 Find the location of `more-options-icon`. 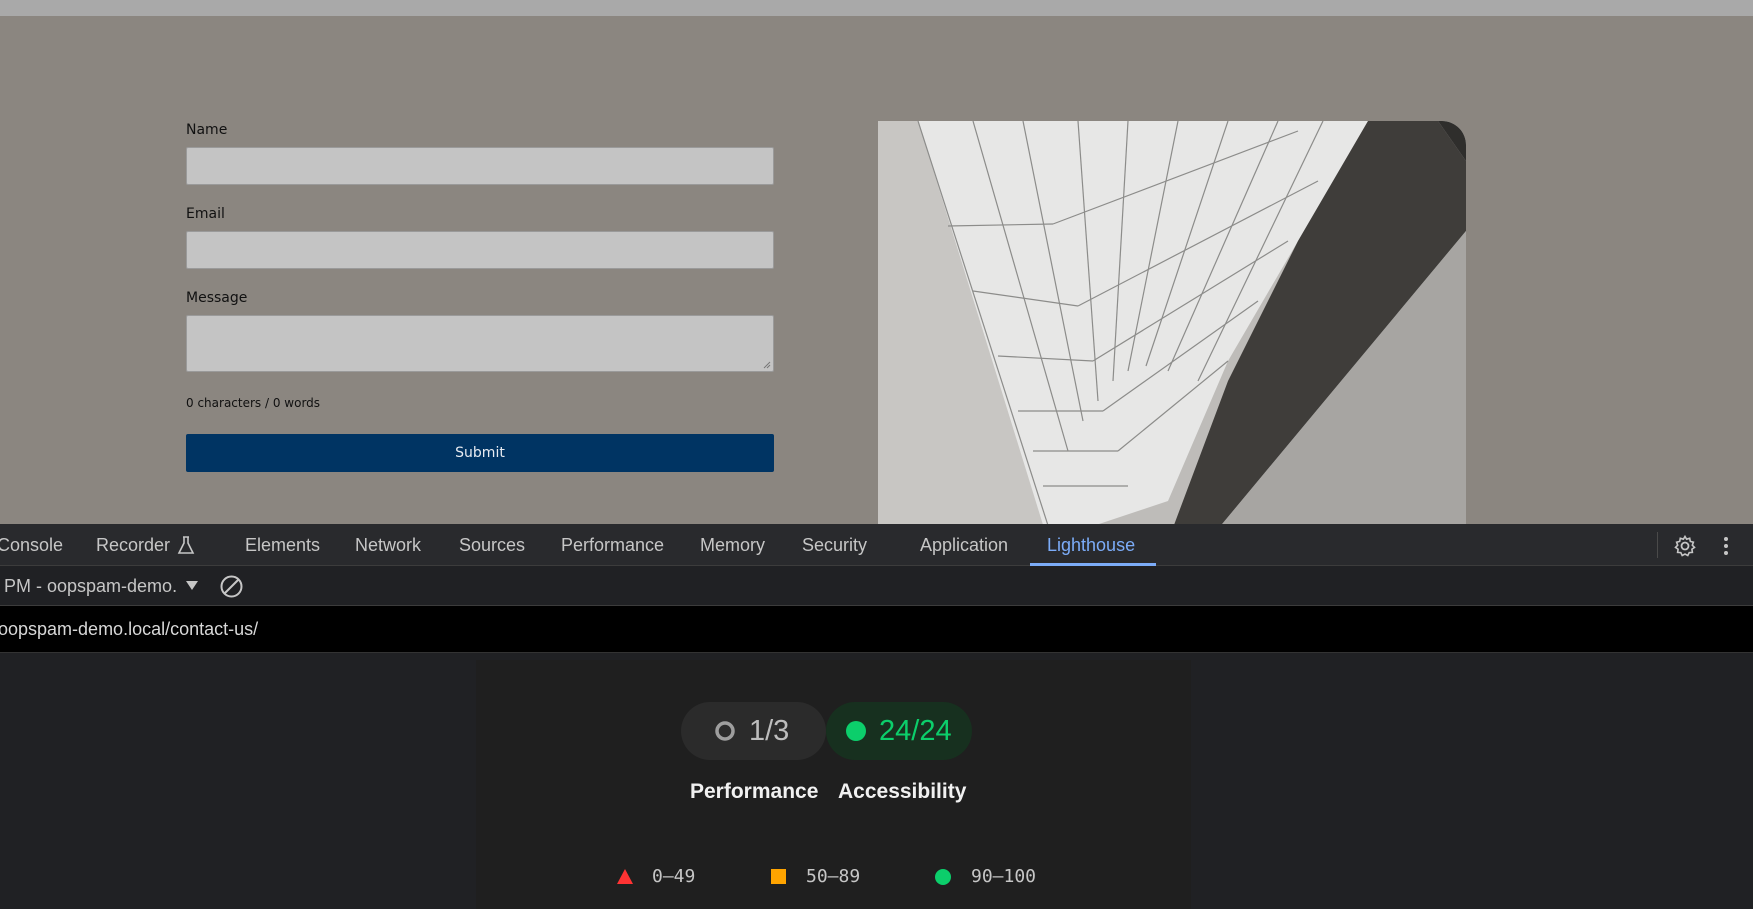

more-options-icon is located at coordinates (1726, 546).